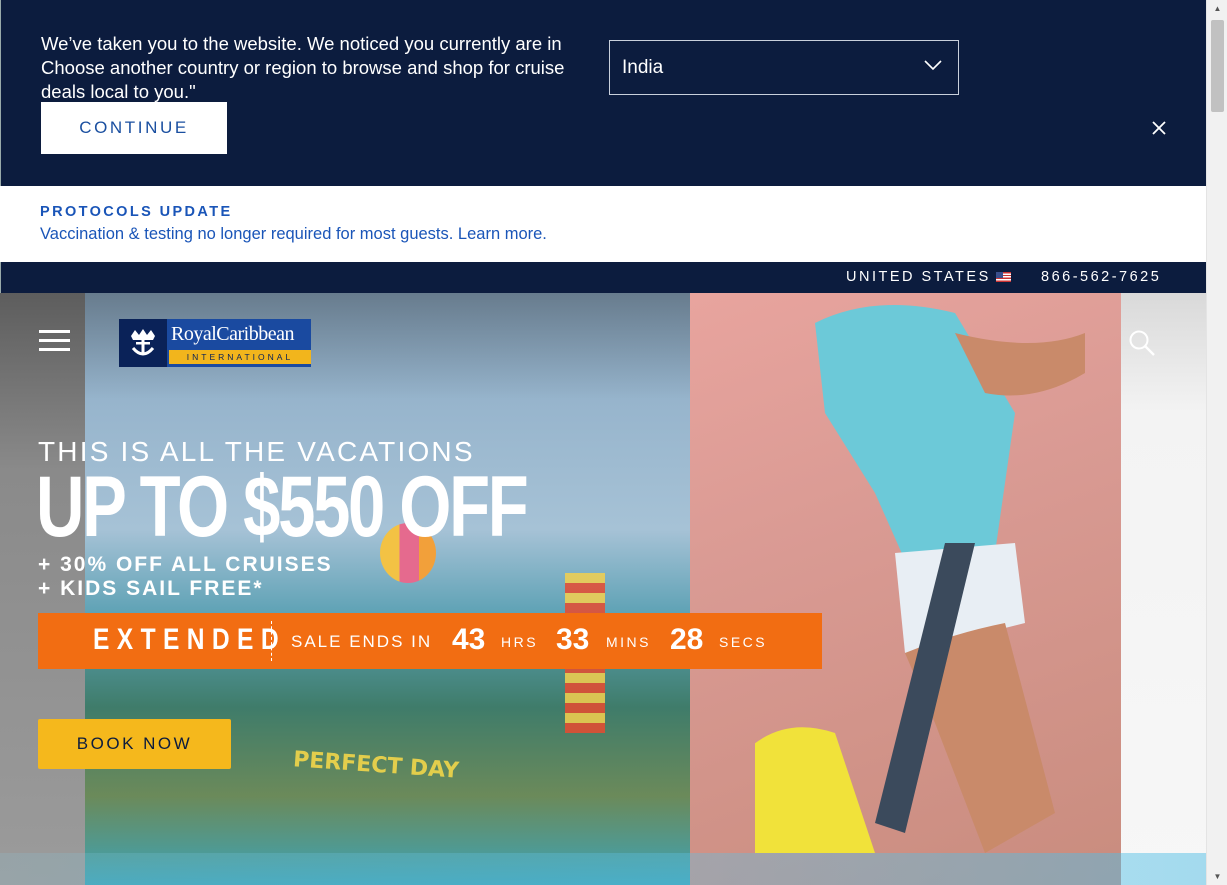 This screenshot has width=1227, height=885. What do you see at coordinates (933, 65) in the screenshot?
I see `chevron-down-icon` at bounding box center [933, 65].